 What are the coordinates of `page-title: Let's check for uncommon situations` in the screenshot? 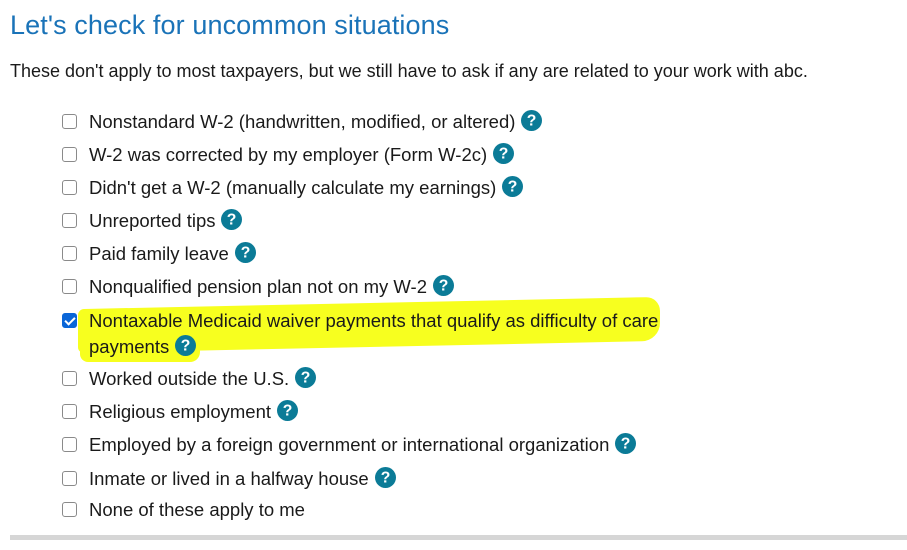 It's located at (230, 25).